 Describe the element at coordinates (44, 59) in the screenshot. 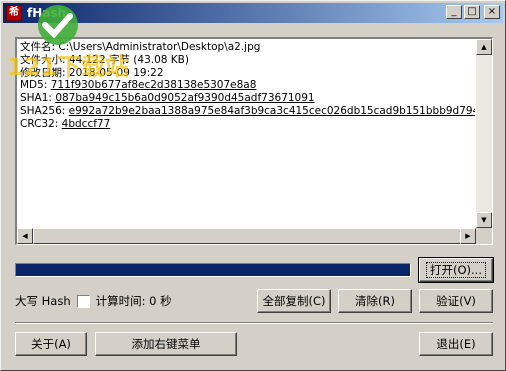

I see `output-line-label: 文件大小:` at that location.